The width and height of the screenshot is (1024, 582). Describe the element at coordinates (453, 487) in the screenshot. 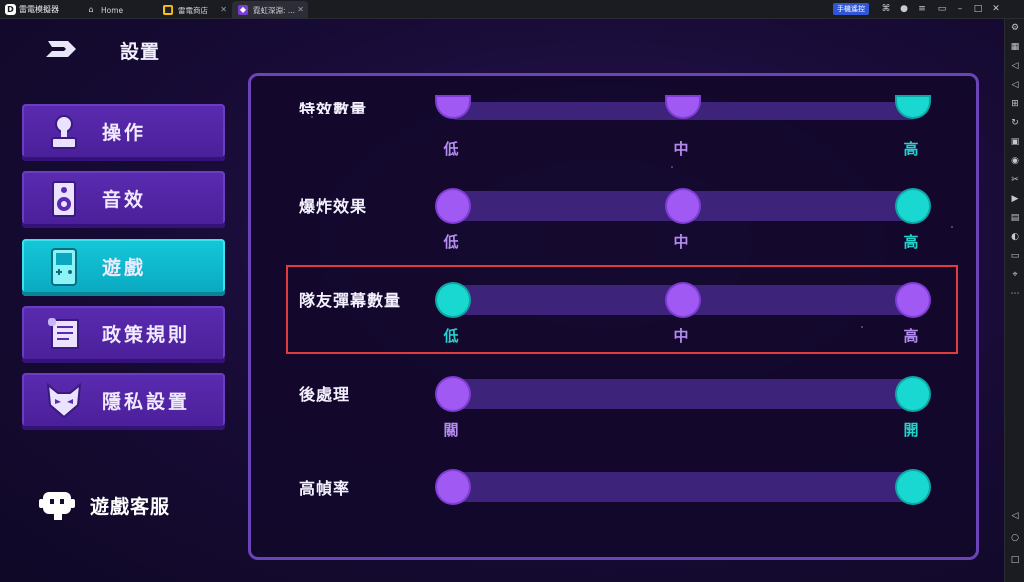

I see `high-framerate-knob-off` at that location.